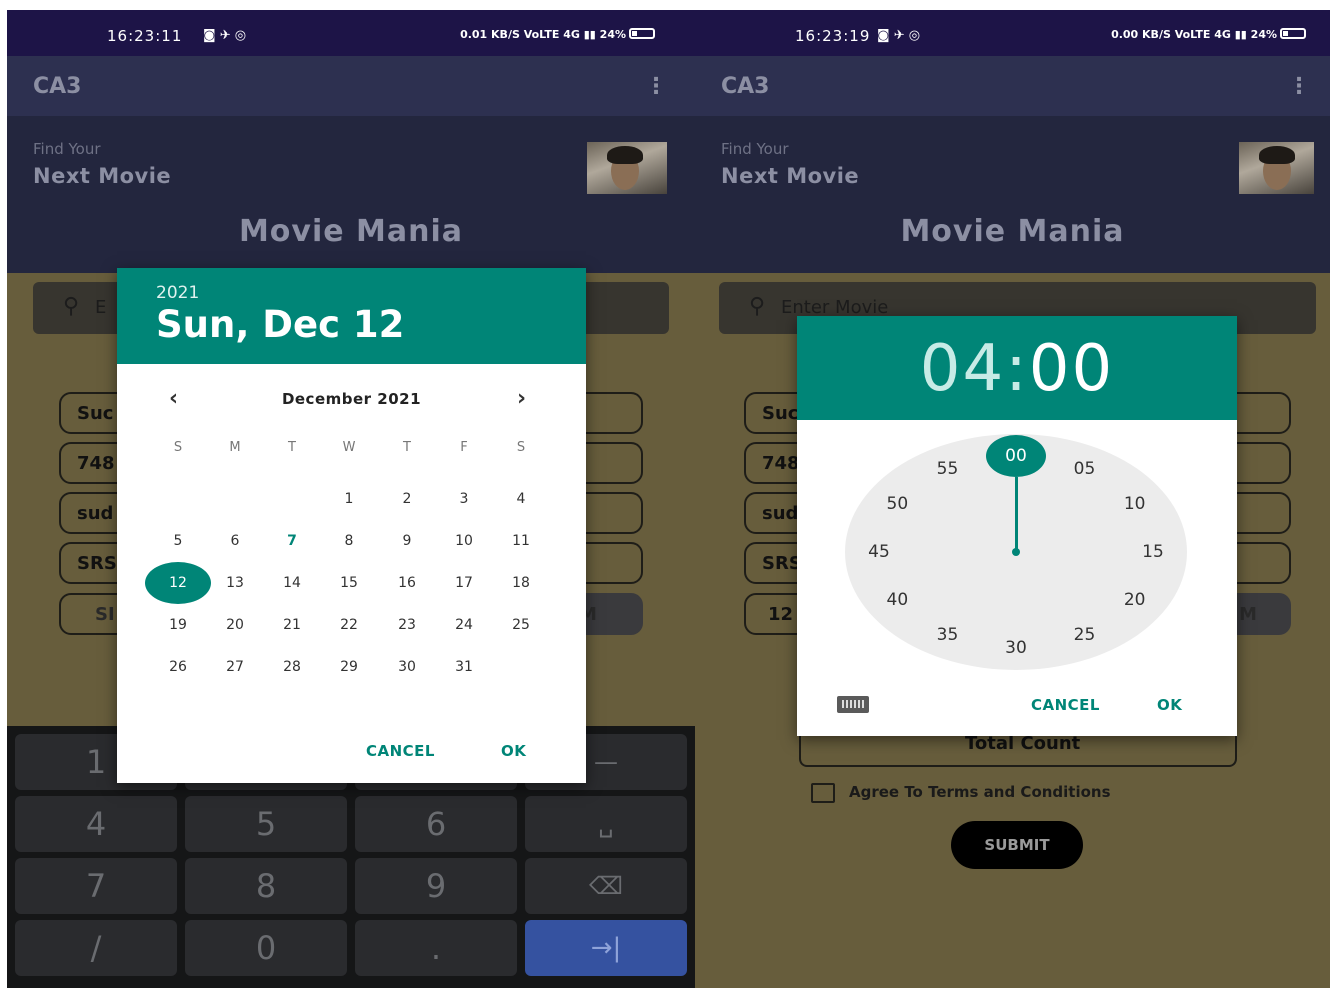 The height and width of the screenshot is (988, 1330). I want to click on clock-number: 55, so click(948, 469).